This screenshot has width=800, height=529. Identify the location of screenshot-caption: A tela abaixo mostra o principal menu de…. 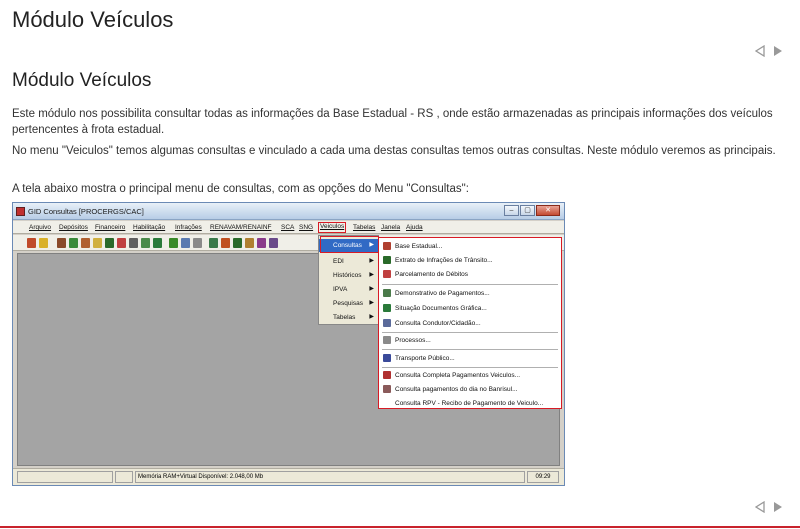
(240, 189).